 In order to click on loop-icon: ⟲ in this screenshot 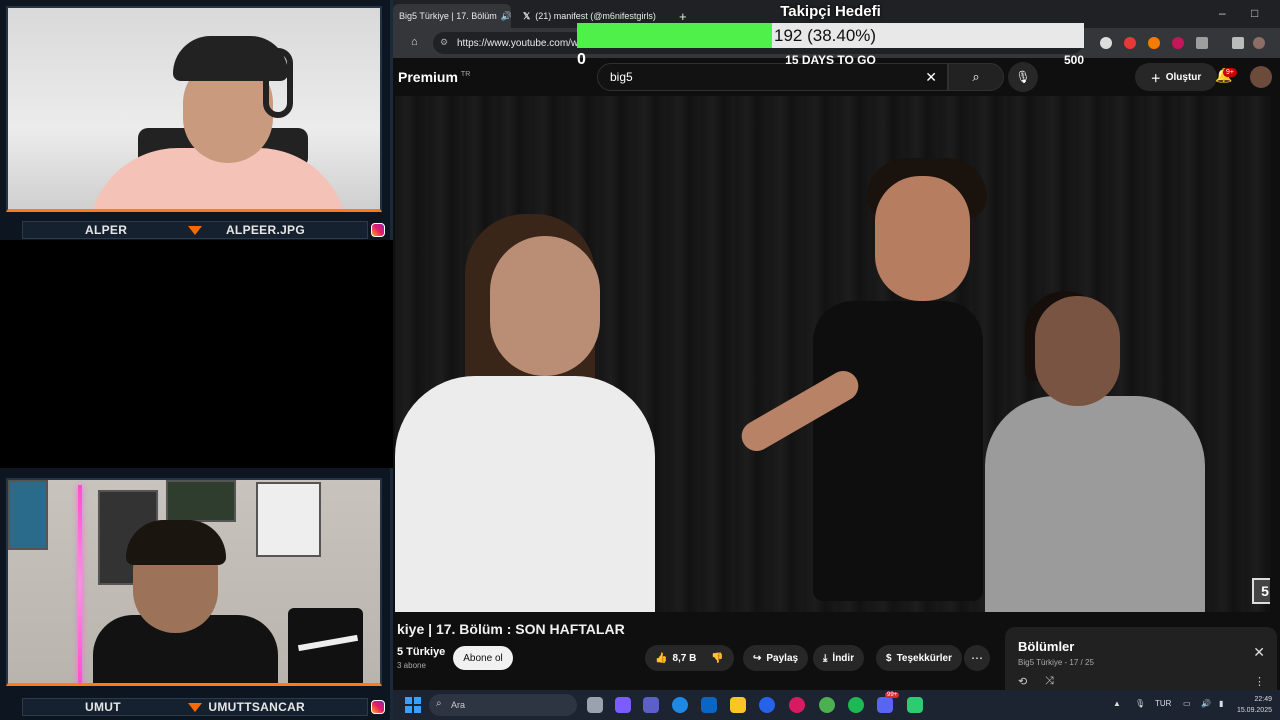, I will do `click(1022, 681)`.